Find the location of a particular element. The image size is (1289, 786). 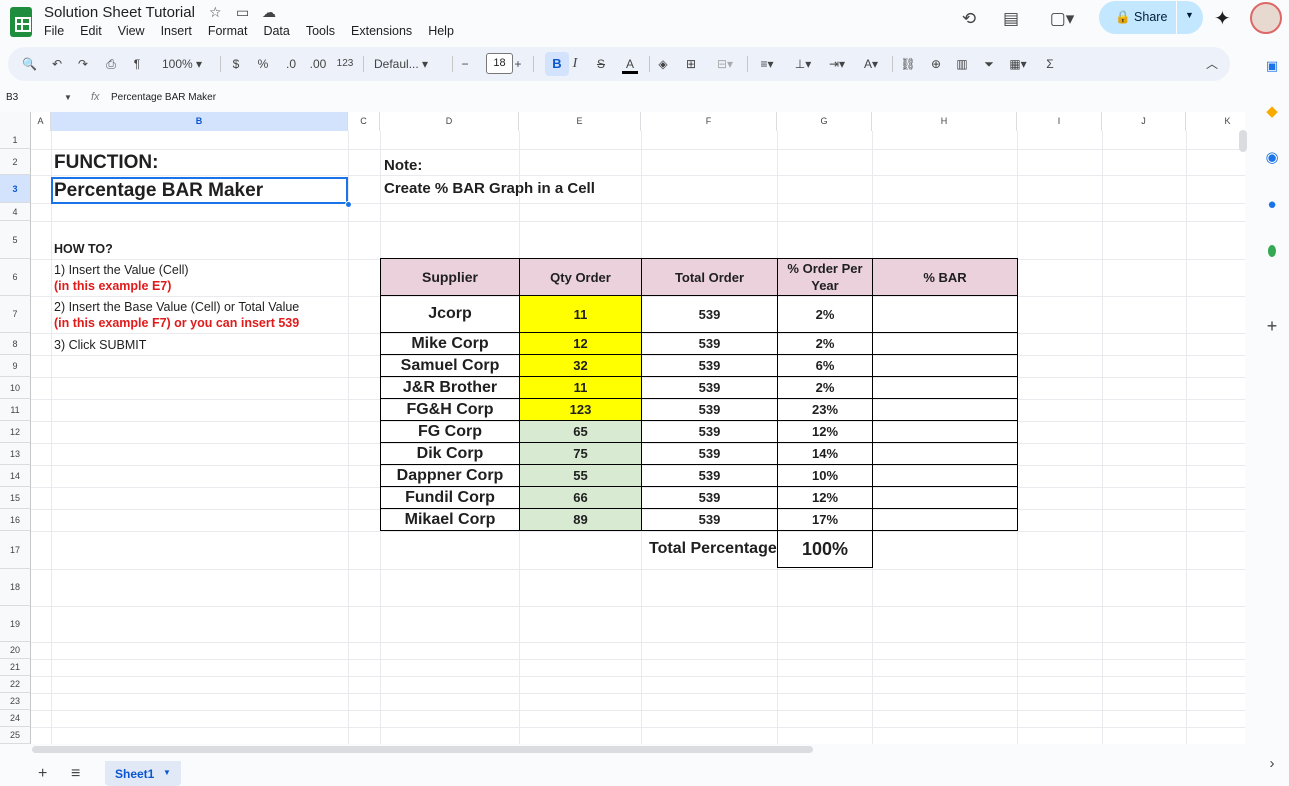

menu-view: View is located at coordinates (131, 31).